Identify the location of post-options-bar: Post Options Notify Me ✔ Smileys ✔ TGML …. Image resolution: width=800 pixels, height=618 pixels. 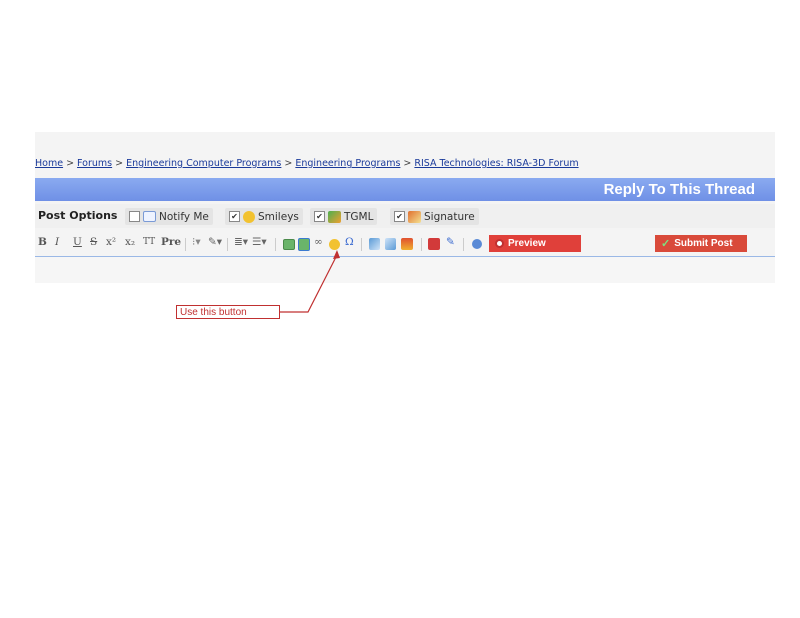
(405, 216).